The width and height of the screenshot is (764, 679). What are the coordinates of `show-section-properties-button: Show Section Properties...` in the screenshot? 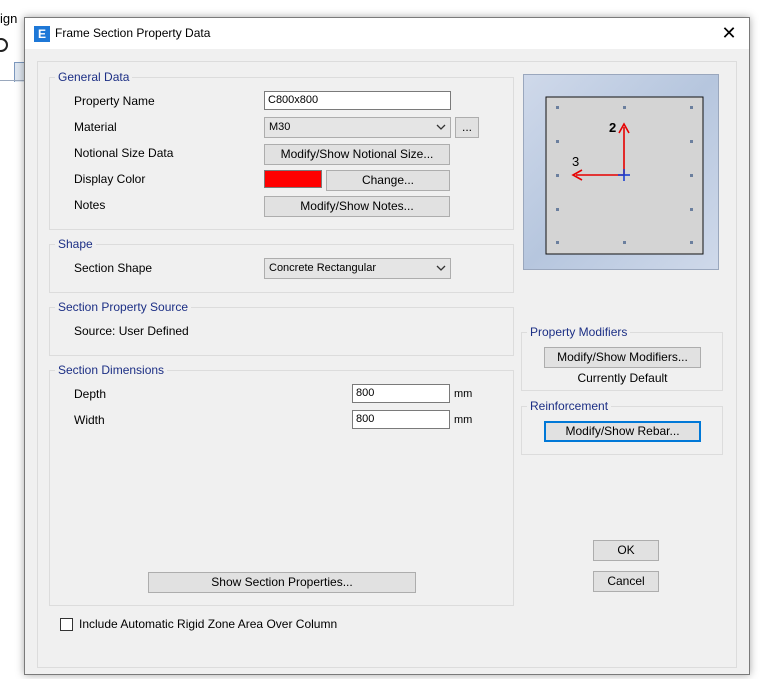 It's located at (282, 582).